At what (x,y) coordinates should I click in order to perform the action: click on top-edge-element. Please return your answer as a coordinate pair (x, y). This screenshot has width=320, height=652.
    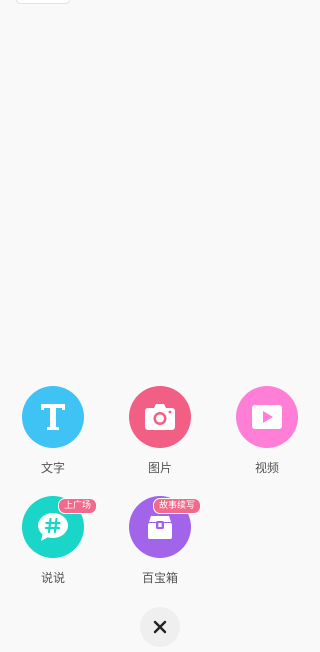
    Looking at the image, I should click on (43, 2).